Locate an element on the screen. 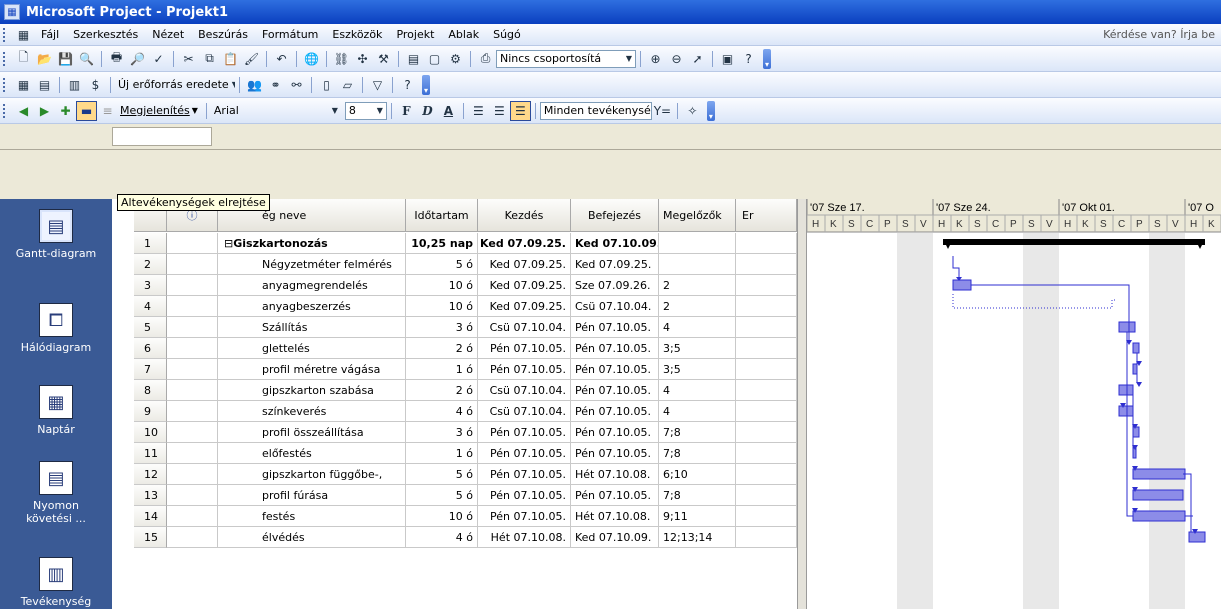  start-cell: Hét 07.10.08. is located at coordinates (524, 537).